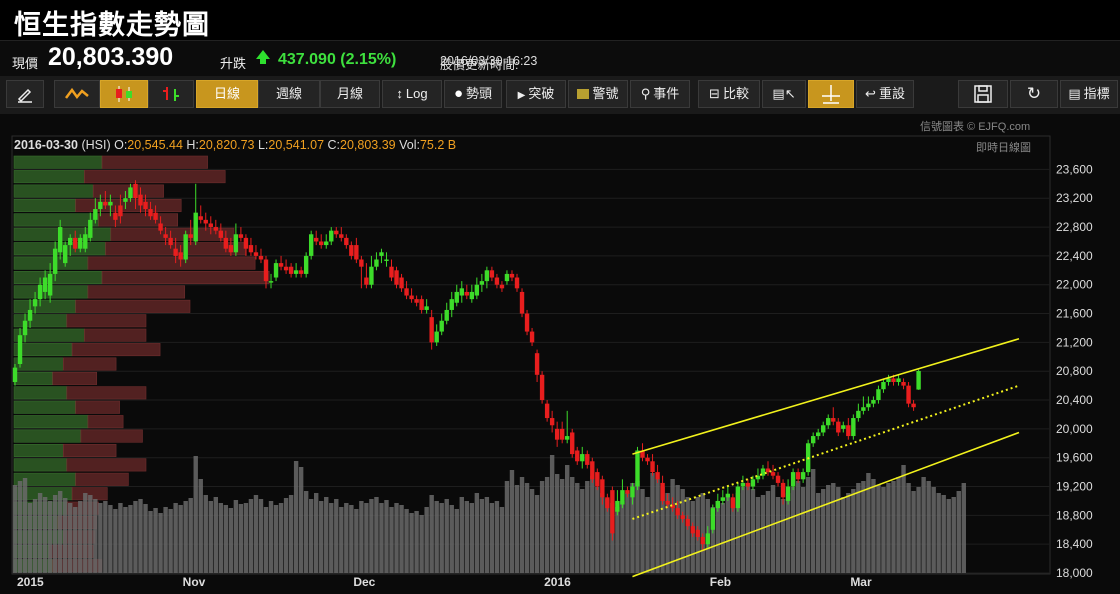 This screenshot has width=1120, height=594. I want to click on refresh-button: ↻, so click(1034, 94).